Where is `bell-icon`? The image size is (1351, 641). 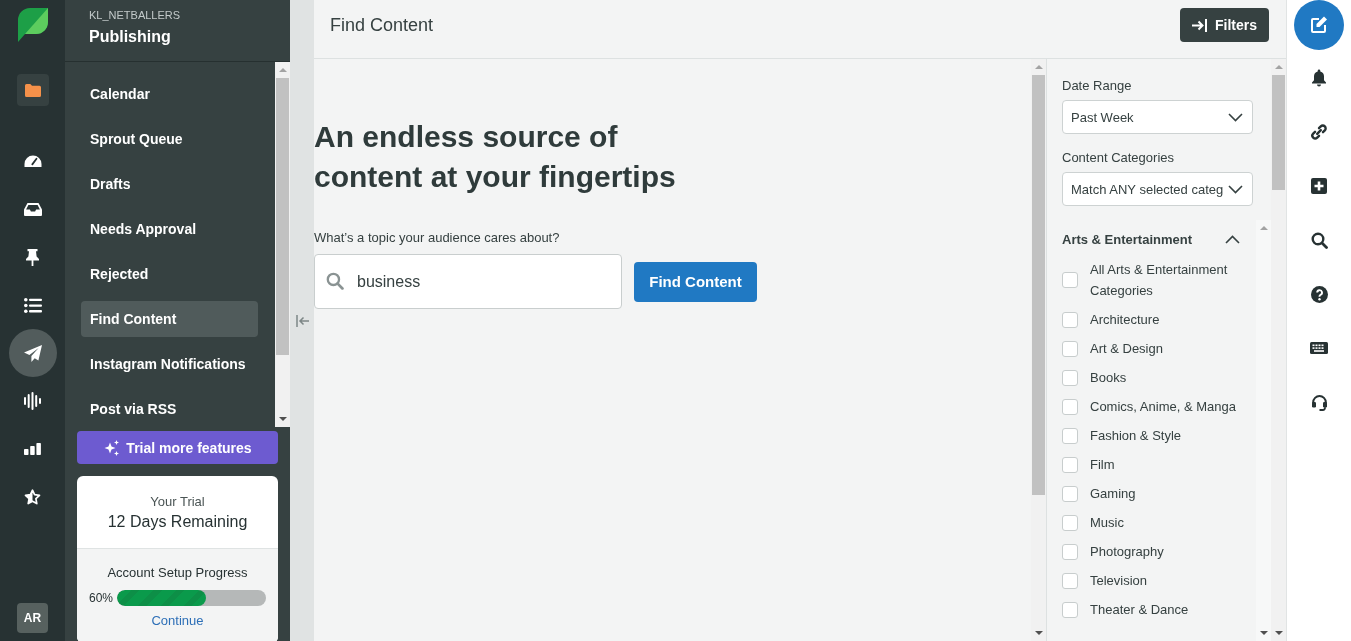 bell-icon is located at coordinates (1319, 78).